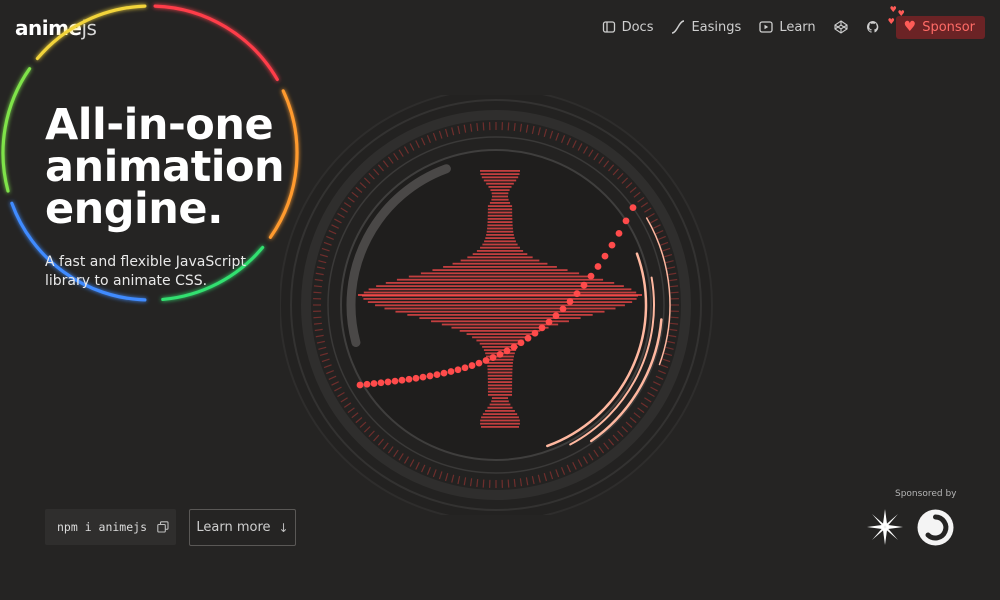 This screenshot has height=600, width=1000. I want to click on nav-docs: Docs, so click(627, 27).